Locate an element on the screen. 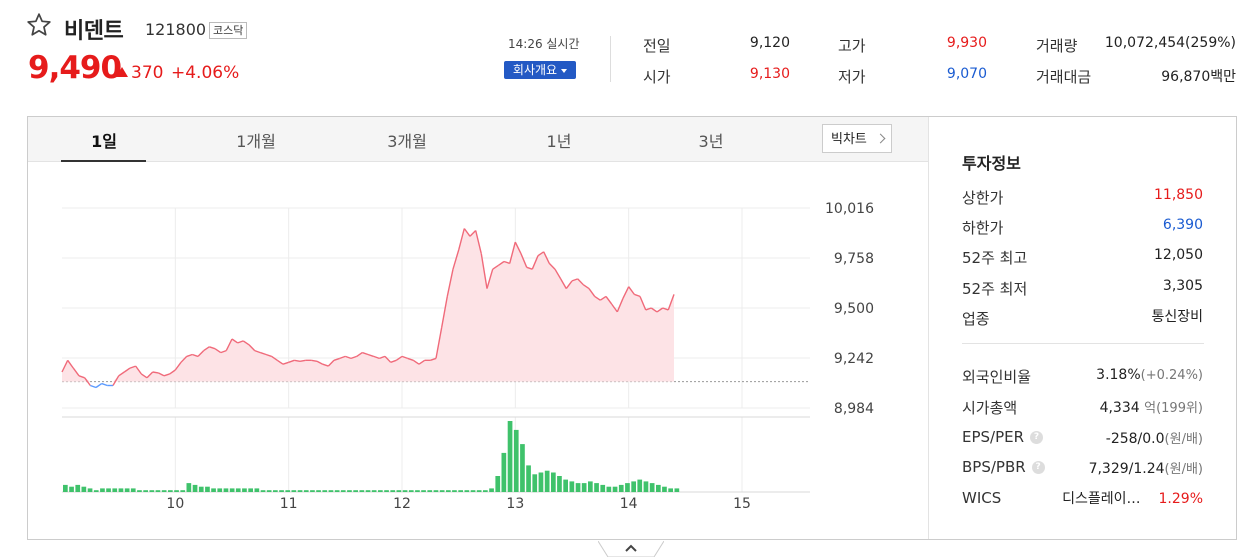 This screenshot has height=557, width=1249. info-label: 52주 최저 is located at coordinates (995, 289).